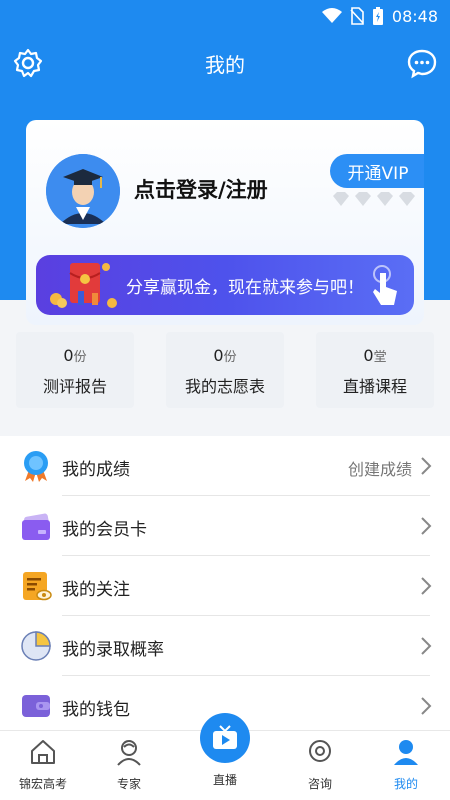 Image resolution: width=450 pixels, height=800 pixels. Describe the element at coordinates (129, 753) in the screenshot. I see `expert-icon` at that location.